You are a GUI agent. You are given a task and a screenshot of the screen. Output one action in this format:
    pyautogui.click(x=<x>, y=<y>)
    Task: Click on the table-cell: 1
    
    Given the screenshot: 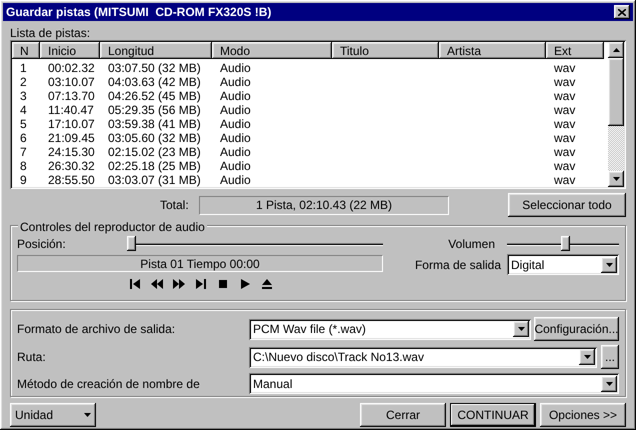 What is the action you would take?
    pyautogui.click(x=23, y=68)
    